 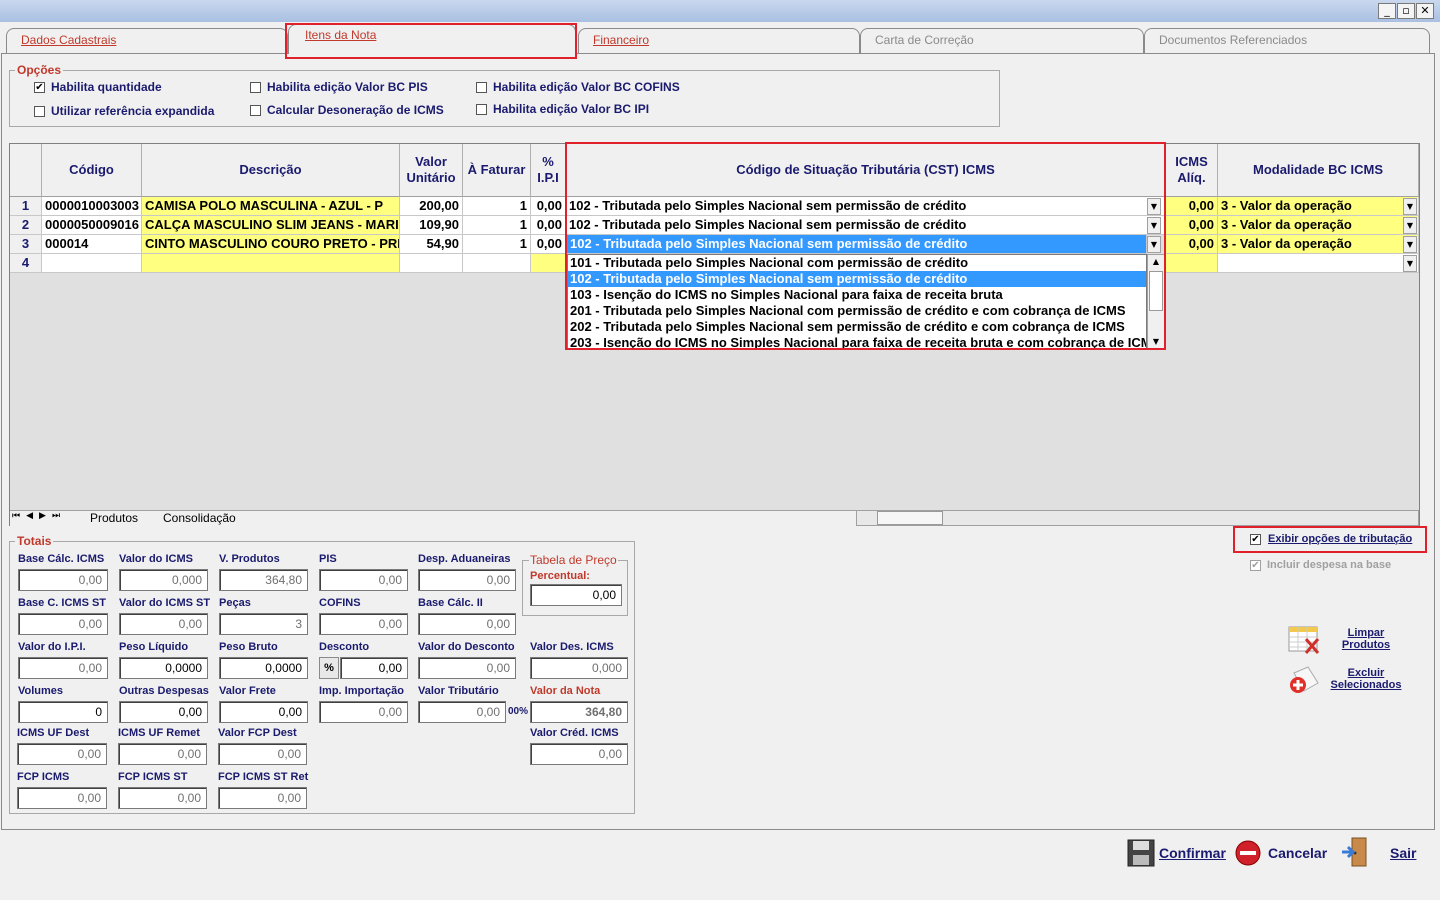 What do you see at coordinates (271, 244) in the screenshot?
I see `cell-descricao: CINTO MASCULINO COURO PRETO - PRETO` at bounding box center [271, 244].